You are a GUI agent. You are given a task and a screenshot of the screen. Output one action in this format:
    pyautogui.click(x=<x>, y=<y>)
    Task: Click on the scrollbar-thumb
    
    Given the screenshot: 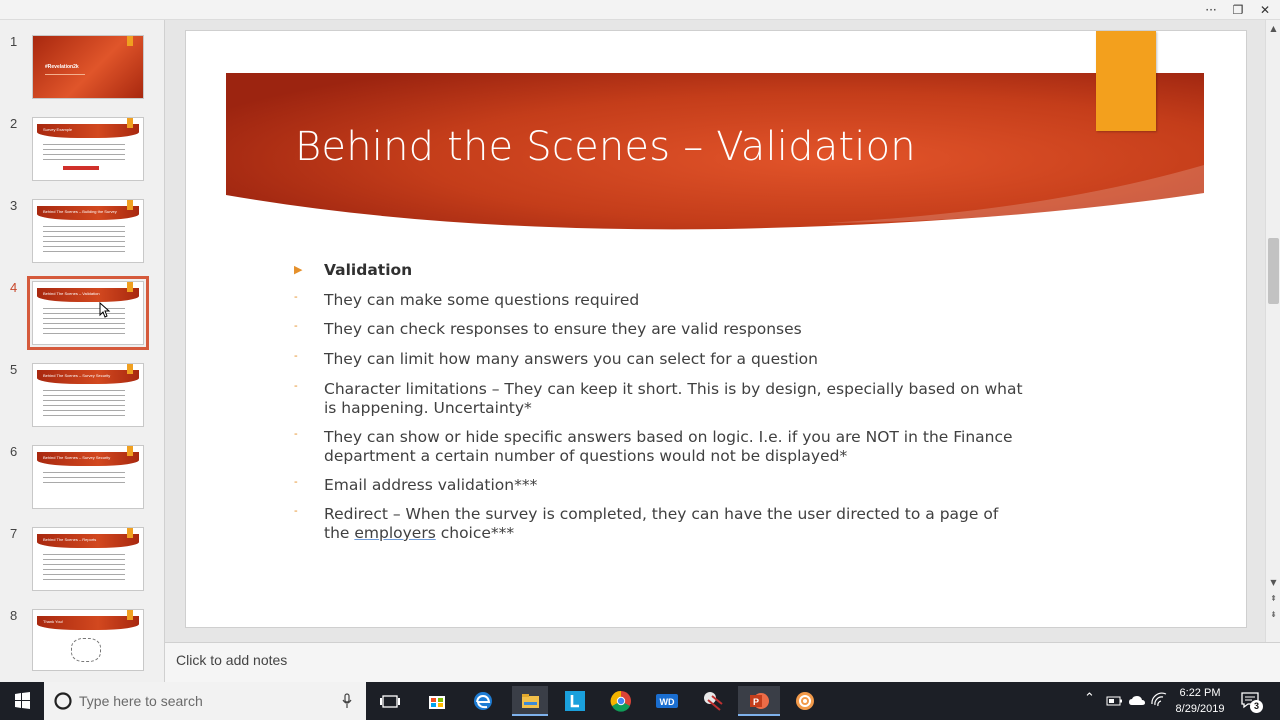 What is the action you would take?
    pyautogui.click(x=1273, y=271)
    